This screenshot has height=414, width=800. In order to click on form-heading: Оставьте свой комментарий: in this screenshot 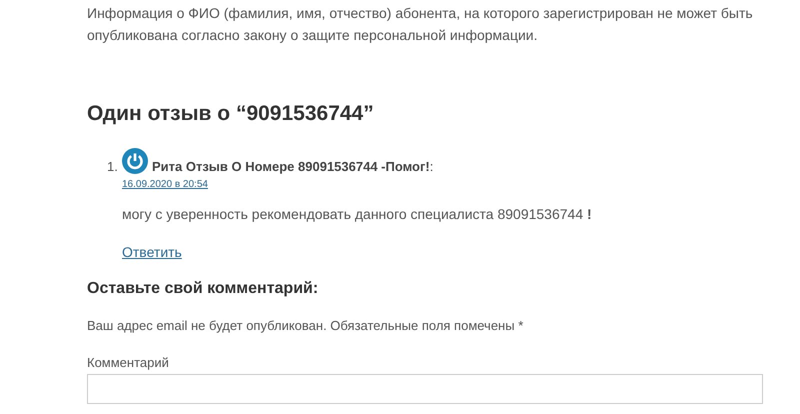, I will do `click(203, 289)`.